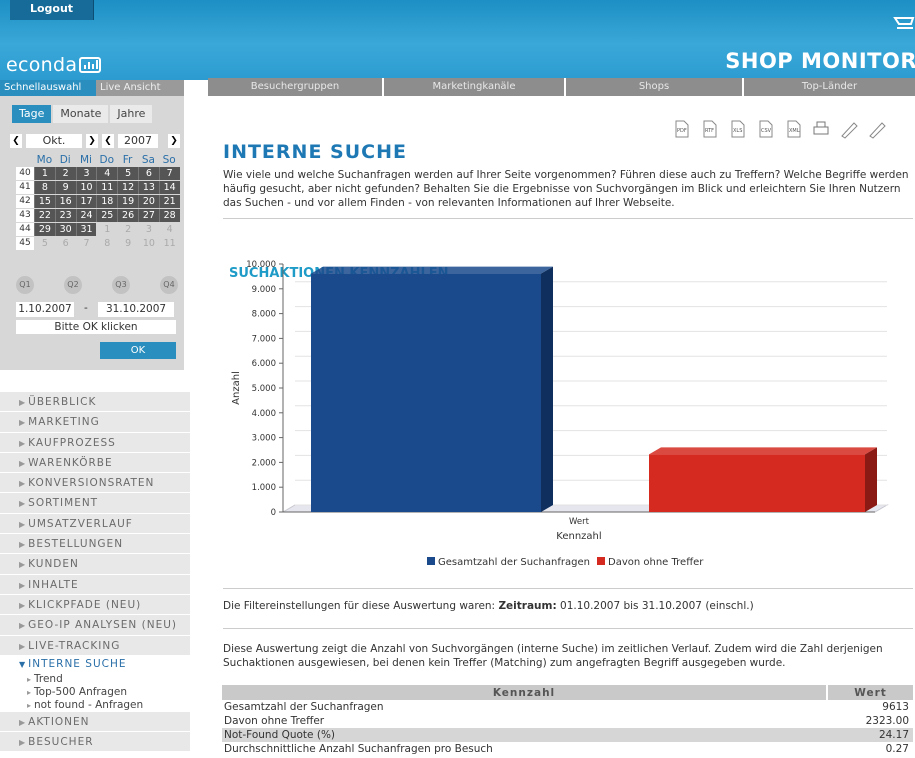 Image resolution: width=915 pixels, height=758 pixels. I want to click on calendar-day: 19, so click(127, 201).